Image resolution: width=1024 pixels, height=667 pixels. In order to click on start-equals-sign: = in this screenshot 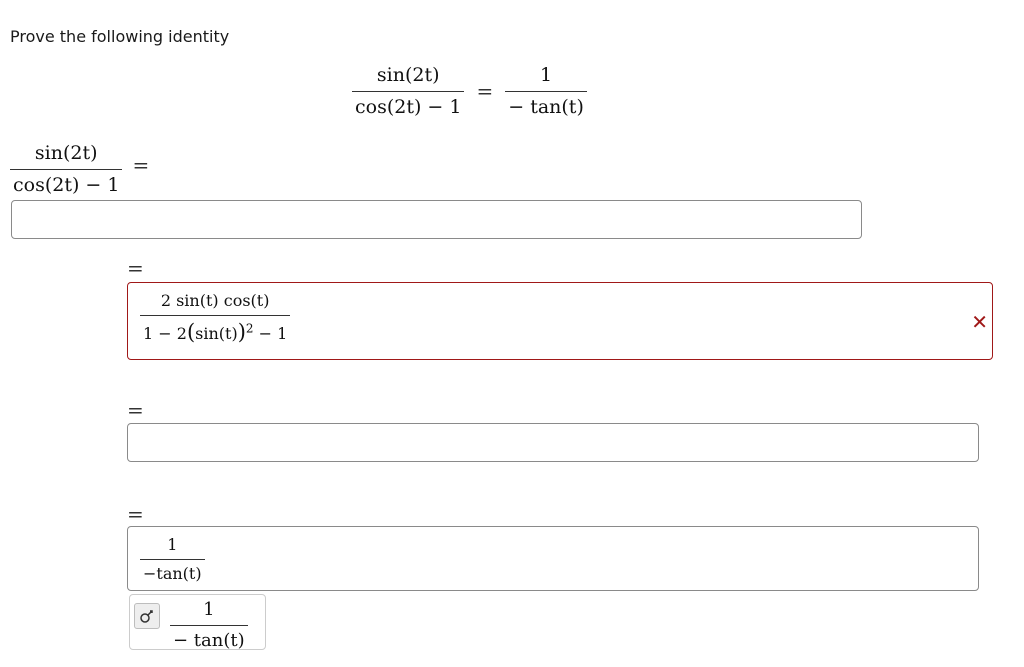, I will do `click(141, 165)`.